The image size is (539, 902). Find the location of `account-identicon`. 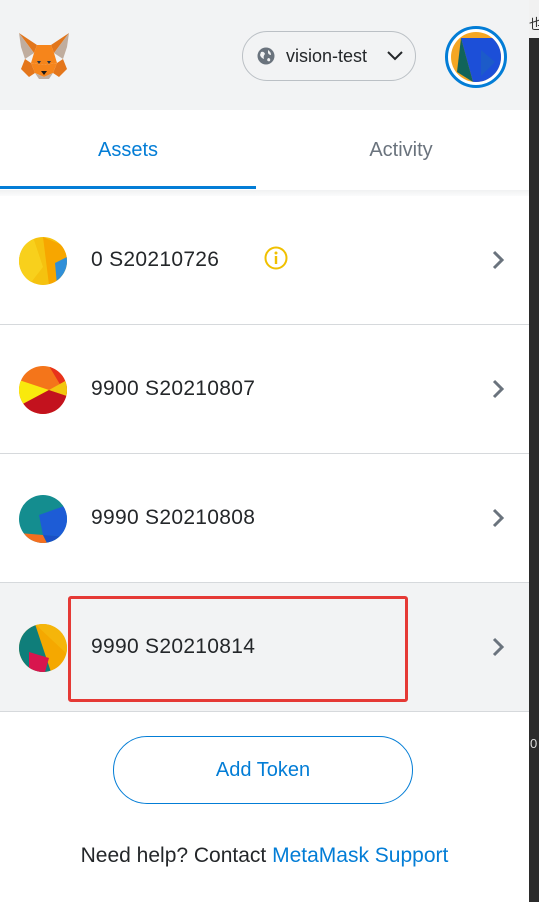

account-identicon is located at coordinates (476, 57).